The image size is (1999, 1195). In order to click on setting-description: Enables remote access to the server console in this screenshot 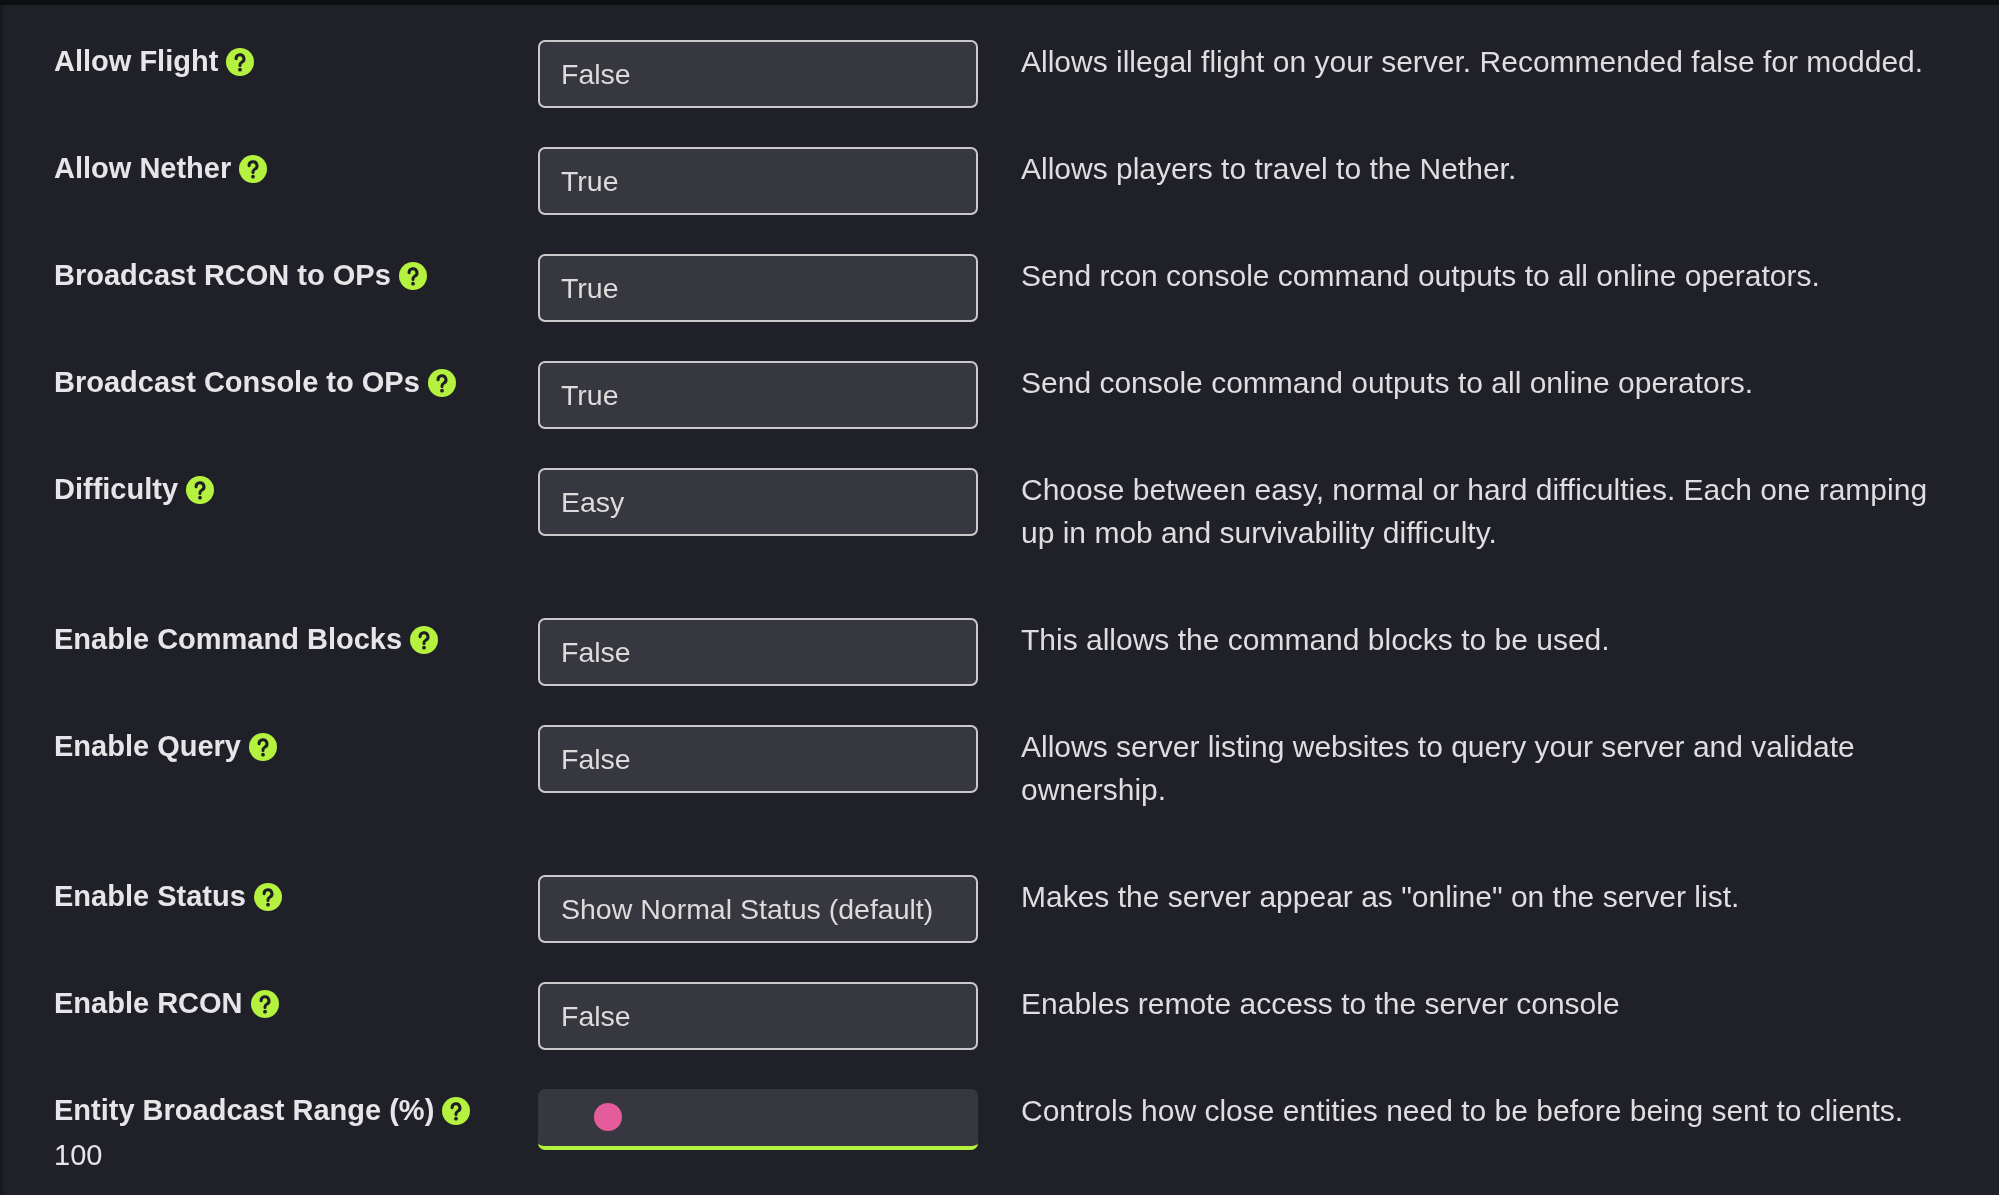, I will do `click(1321, 1004)`.